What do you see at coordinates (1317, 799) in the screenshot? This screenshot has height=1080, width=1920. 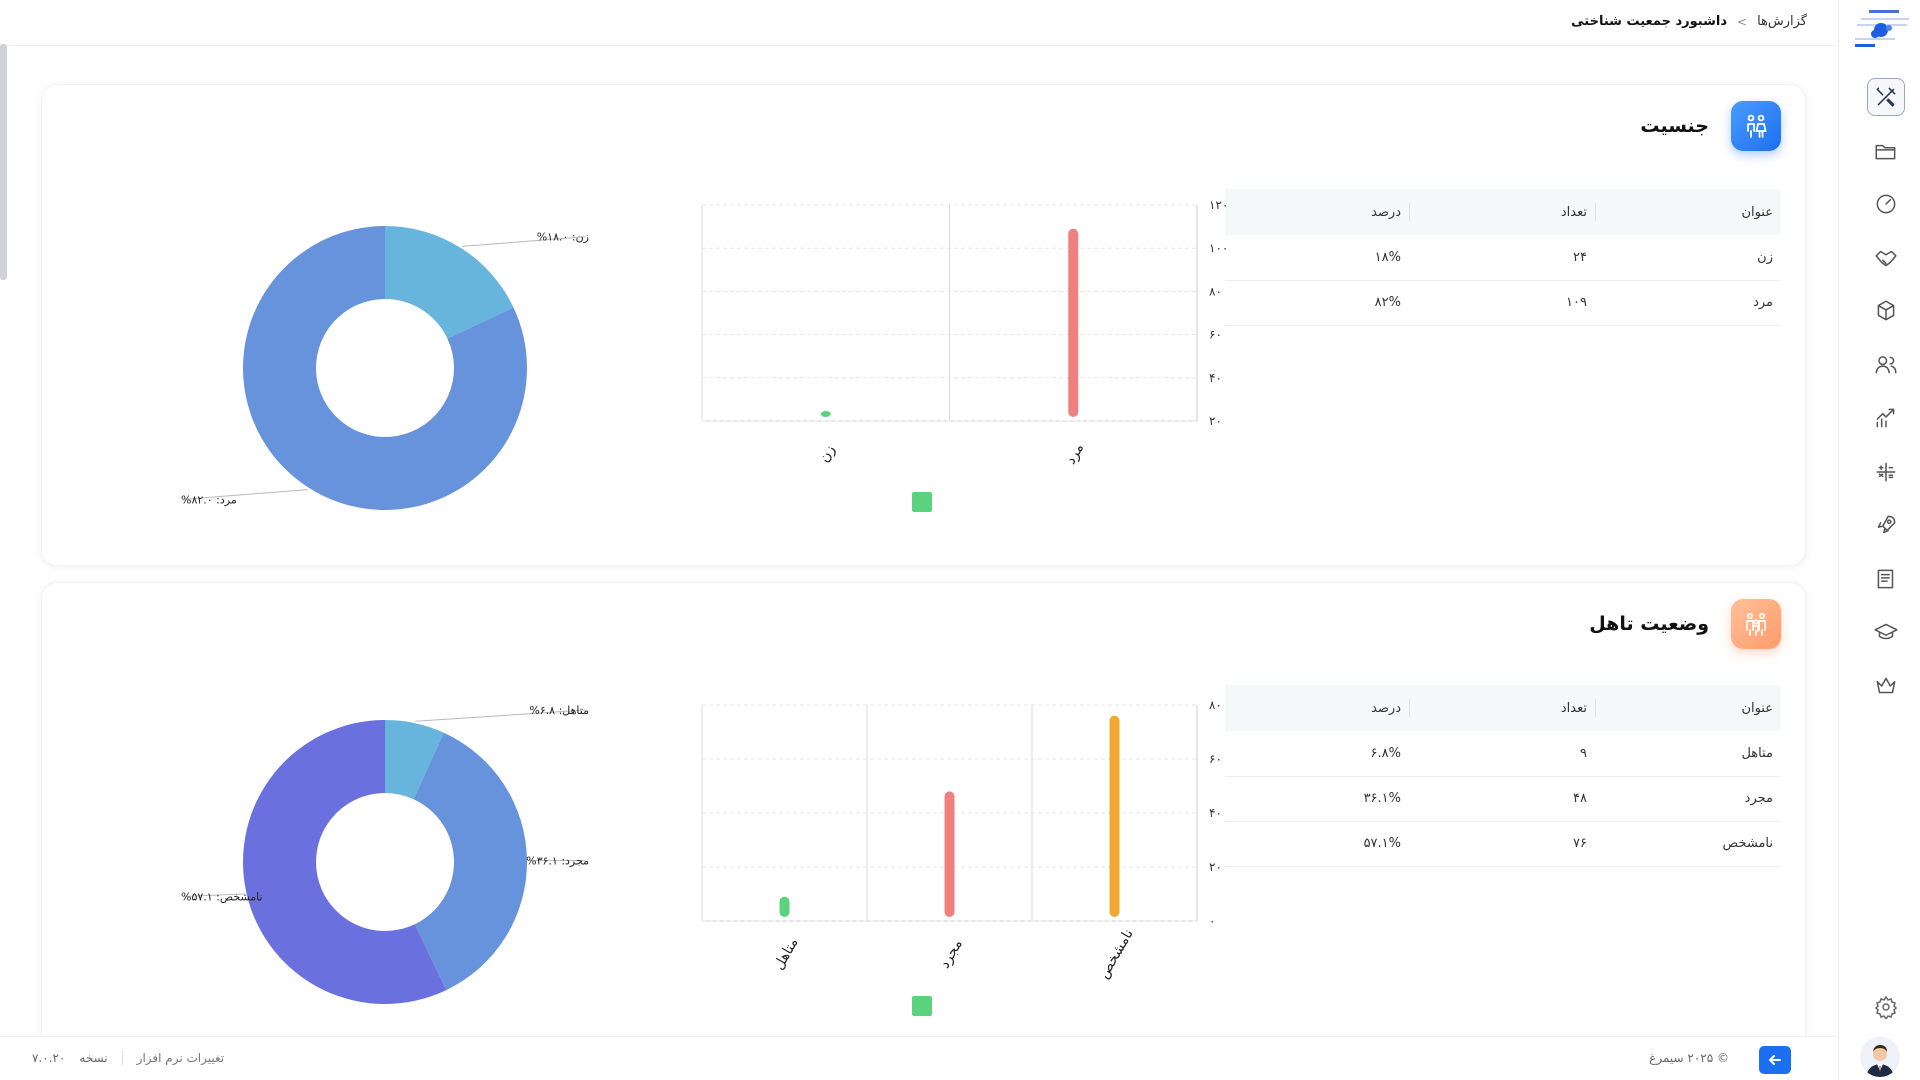 I see `cell-percent: ۳۶.۱%` at bounding box center [1317, 799].